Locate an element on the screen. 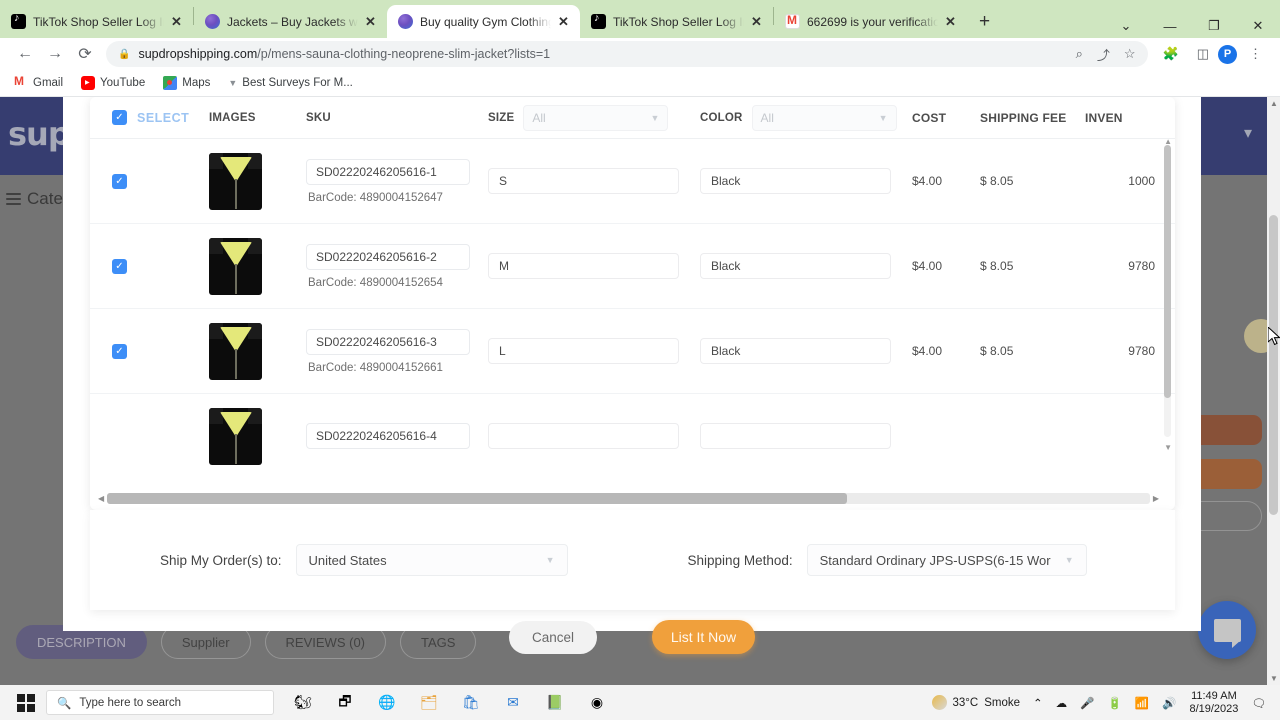 The width and height of the screenshot is (1280, 720). taskbar-apps: 🐿 🗗 🌐 🗂 🛍 ✉ 📗 ◉ is located at coordinates (450, 703).